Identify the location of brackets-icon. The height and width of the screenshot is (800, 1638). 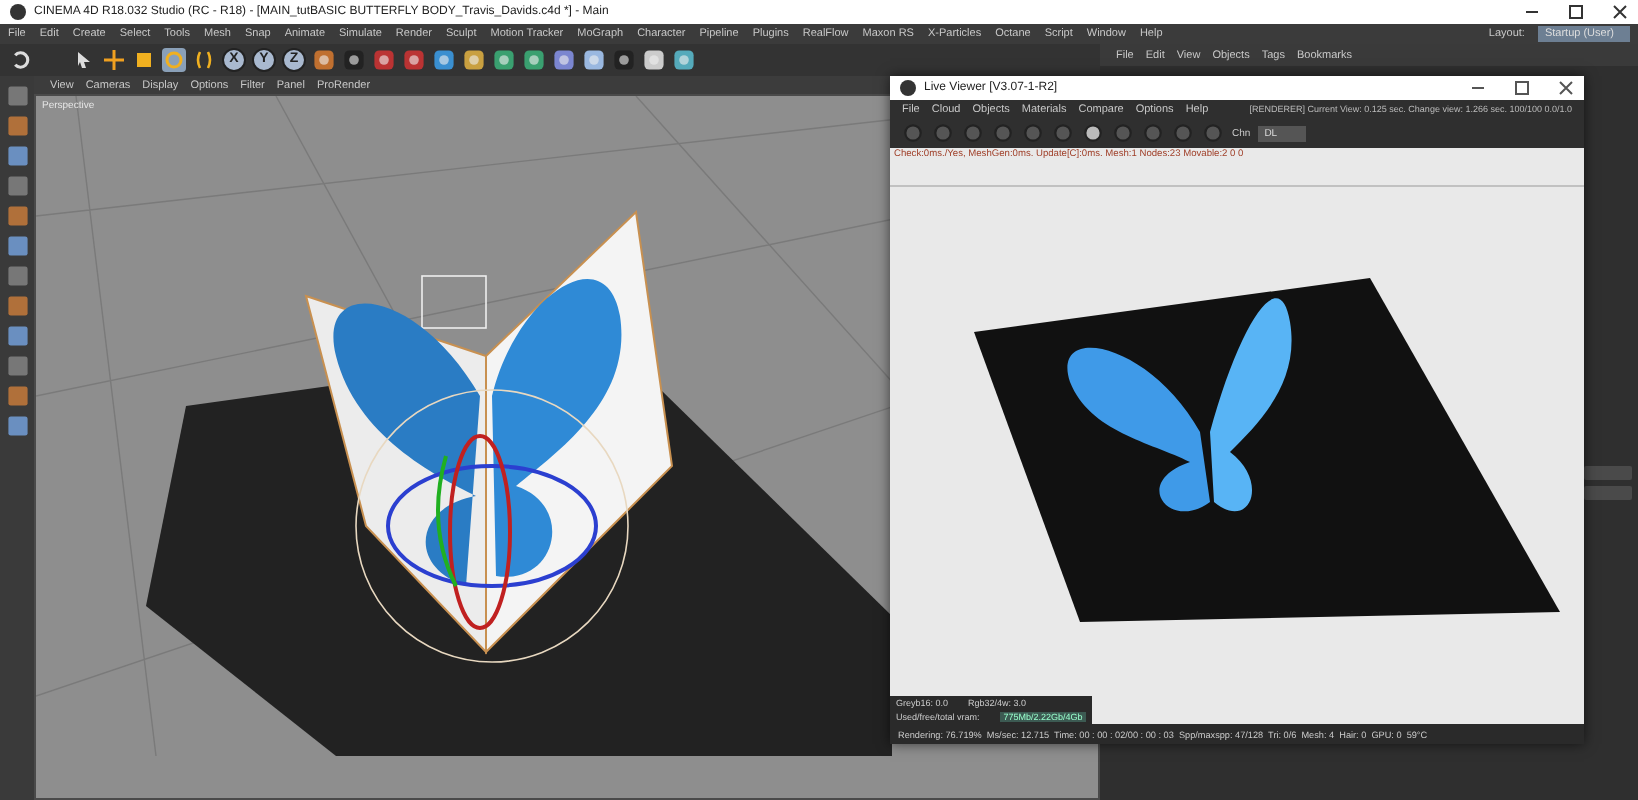
(204, 60).